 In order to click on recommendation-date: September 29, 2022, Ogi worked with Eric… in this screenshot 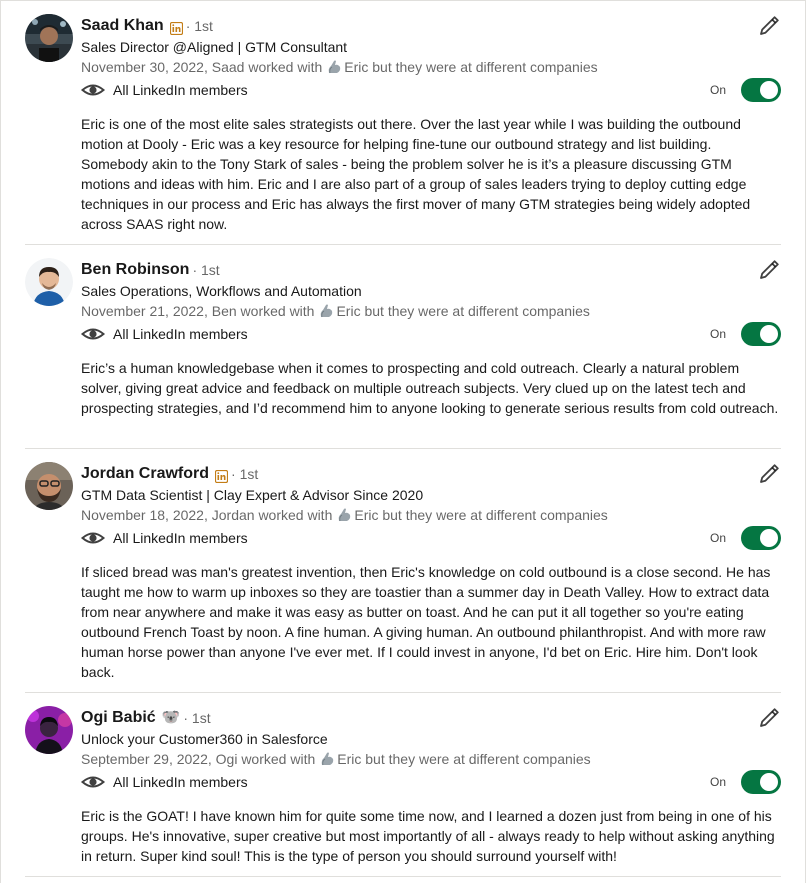, I will do `click(431, 759)`.